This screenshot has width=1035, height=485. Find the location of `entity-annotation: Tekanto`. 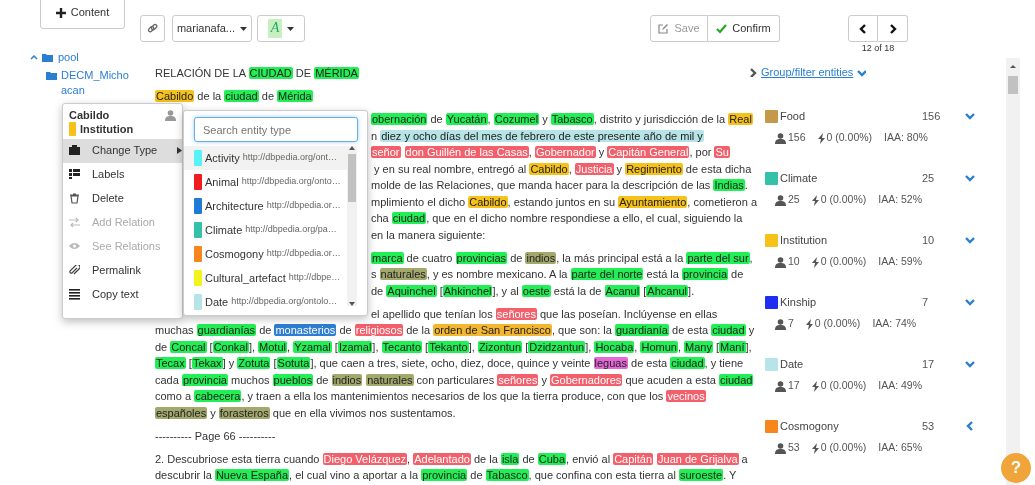

entity-annotation: Tekanto is located at coordinates (448, 346).